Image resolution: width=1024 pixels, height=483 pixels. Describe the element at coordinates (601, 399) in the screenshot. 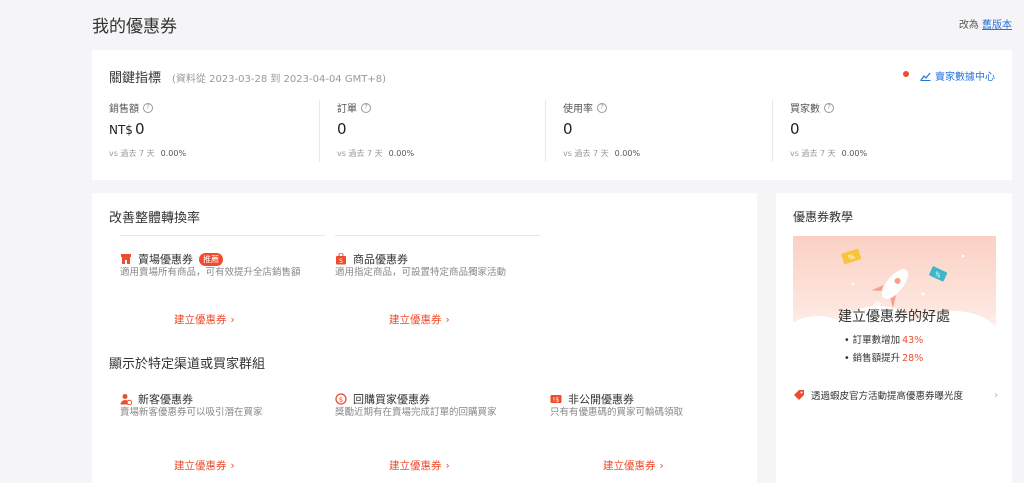

I see `coupon-name: 非公開優惠券` at that location.